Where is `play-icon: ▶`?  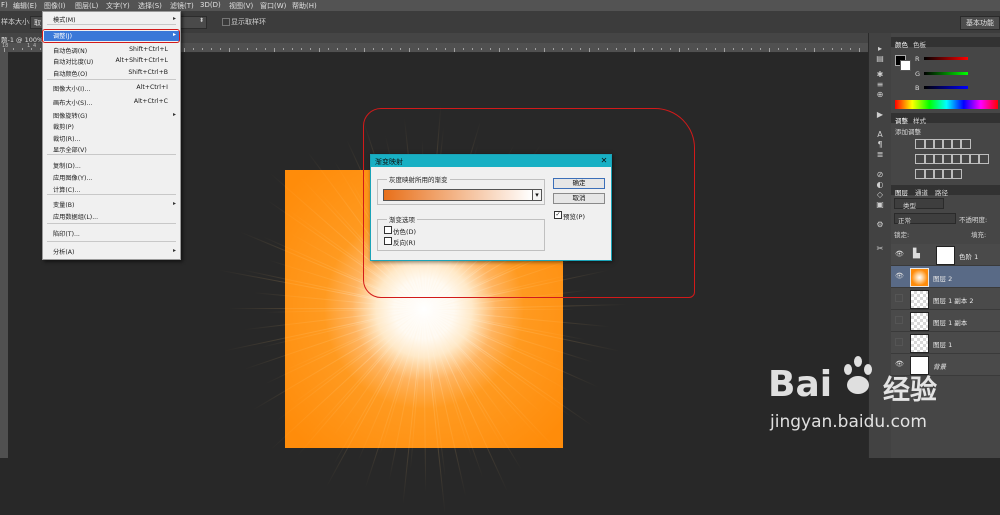 play-icon: ▶ is located at coordinates (880, 115).